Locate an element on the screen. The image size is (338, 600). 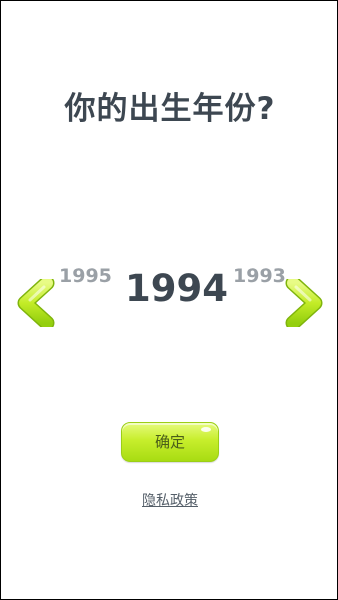
confirm-button-label: 确定 is located at coordinates (169, 442).